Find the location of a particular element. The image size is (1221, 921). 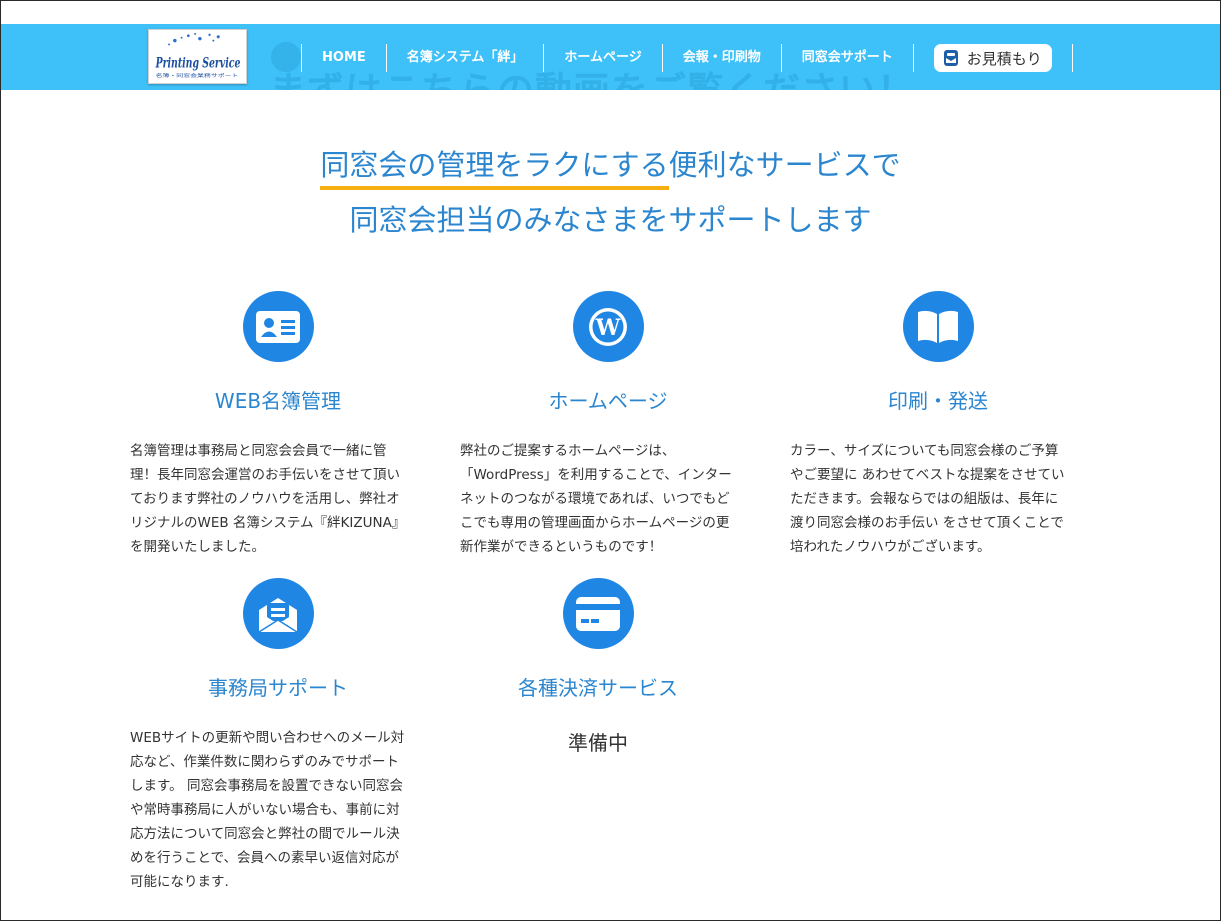

description-line: します。 同窓会事務局を設置できない同窓会 is located at coordinates (266, 786).